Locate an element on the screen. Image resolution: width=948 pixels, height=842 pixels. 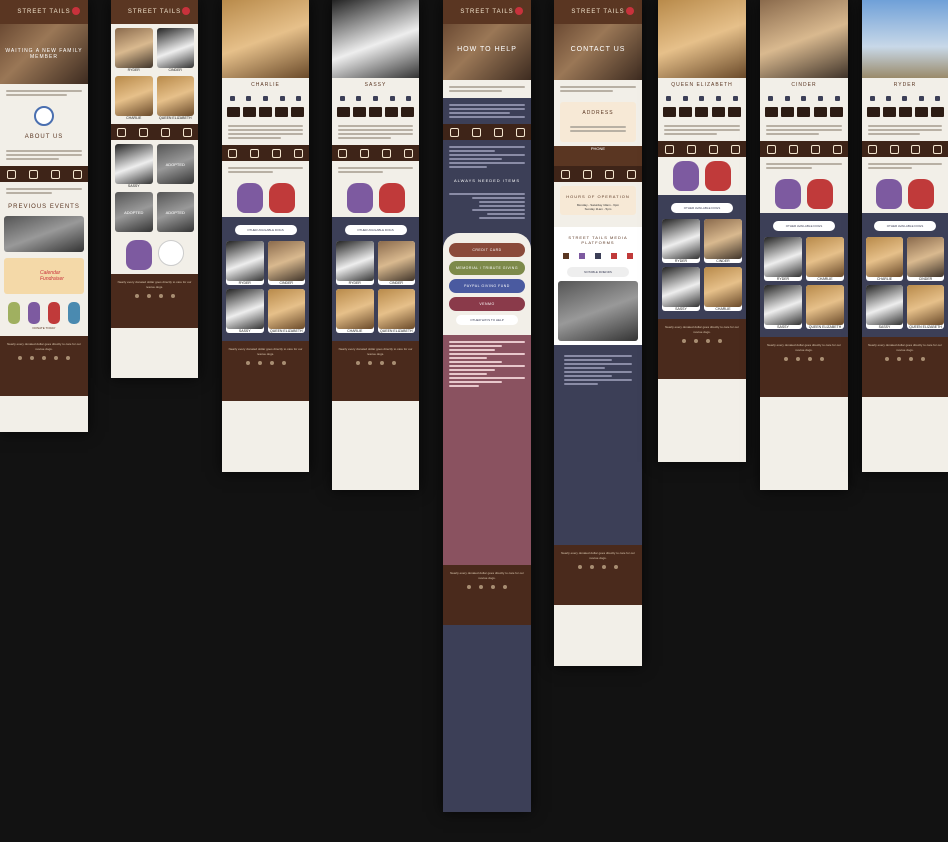
about-more-text is located at coordinates (44, 191).